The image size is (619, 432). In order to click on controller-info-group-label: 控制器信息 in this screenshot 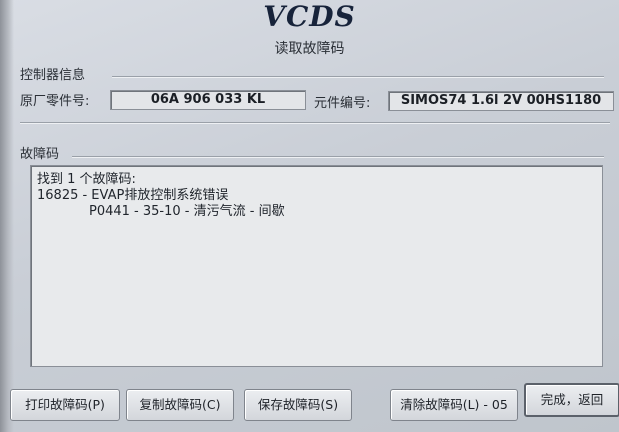, I will do `click(53, 75)`.